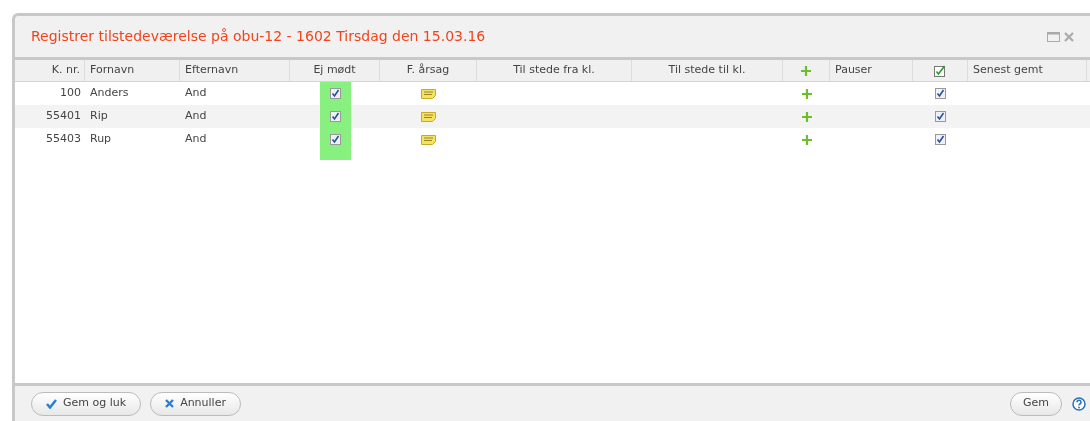 This screenshot has width=1090, height=421. Describe the element at coordinates (195, 403) in the screenshot. I see `cancel-button: Annuller` at that location.